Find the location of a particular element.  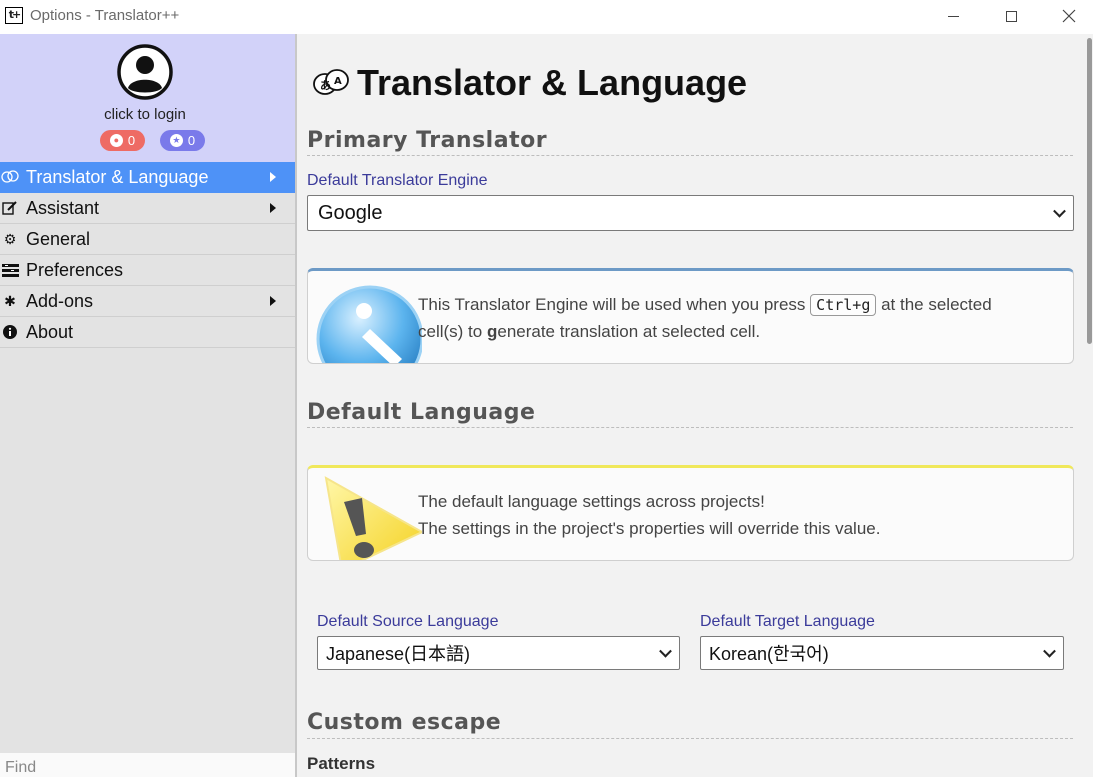

edit-icon is located at coordinates (10, 208).